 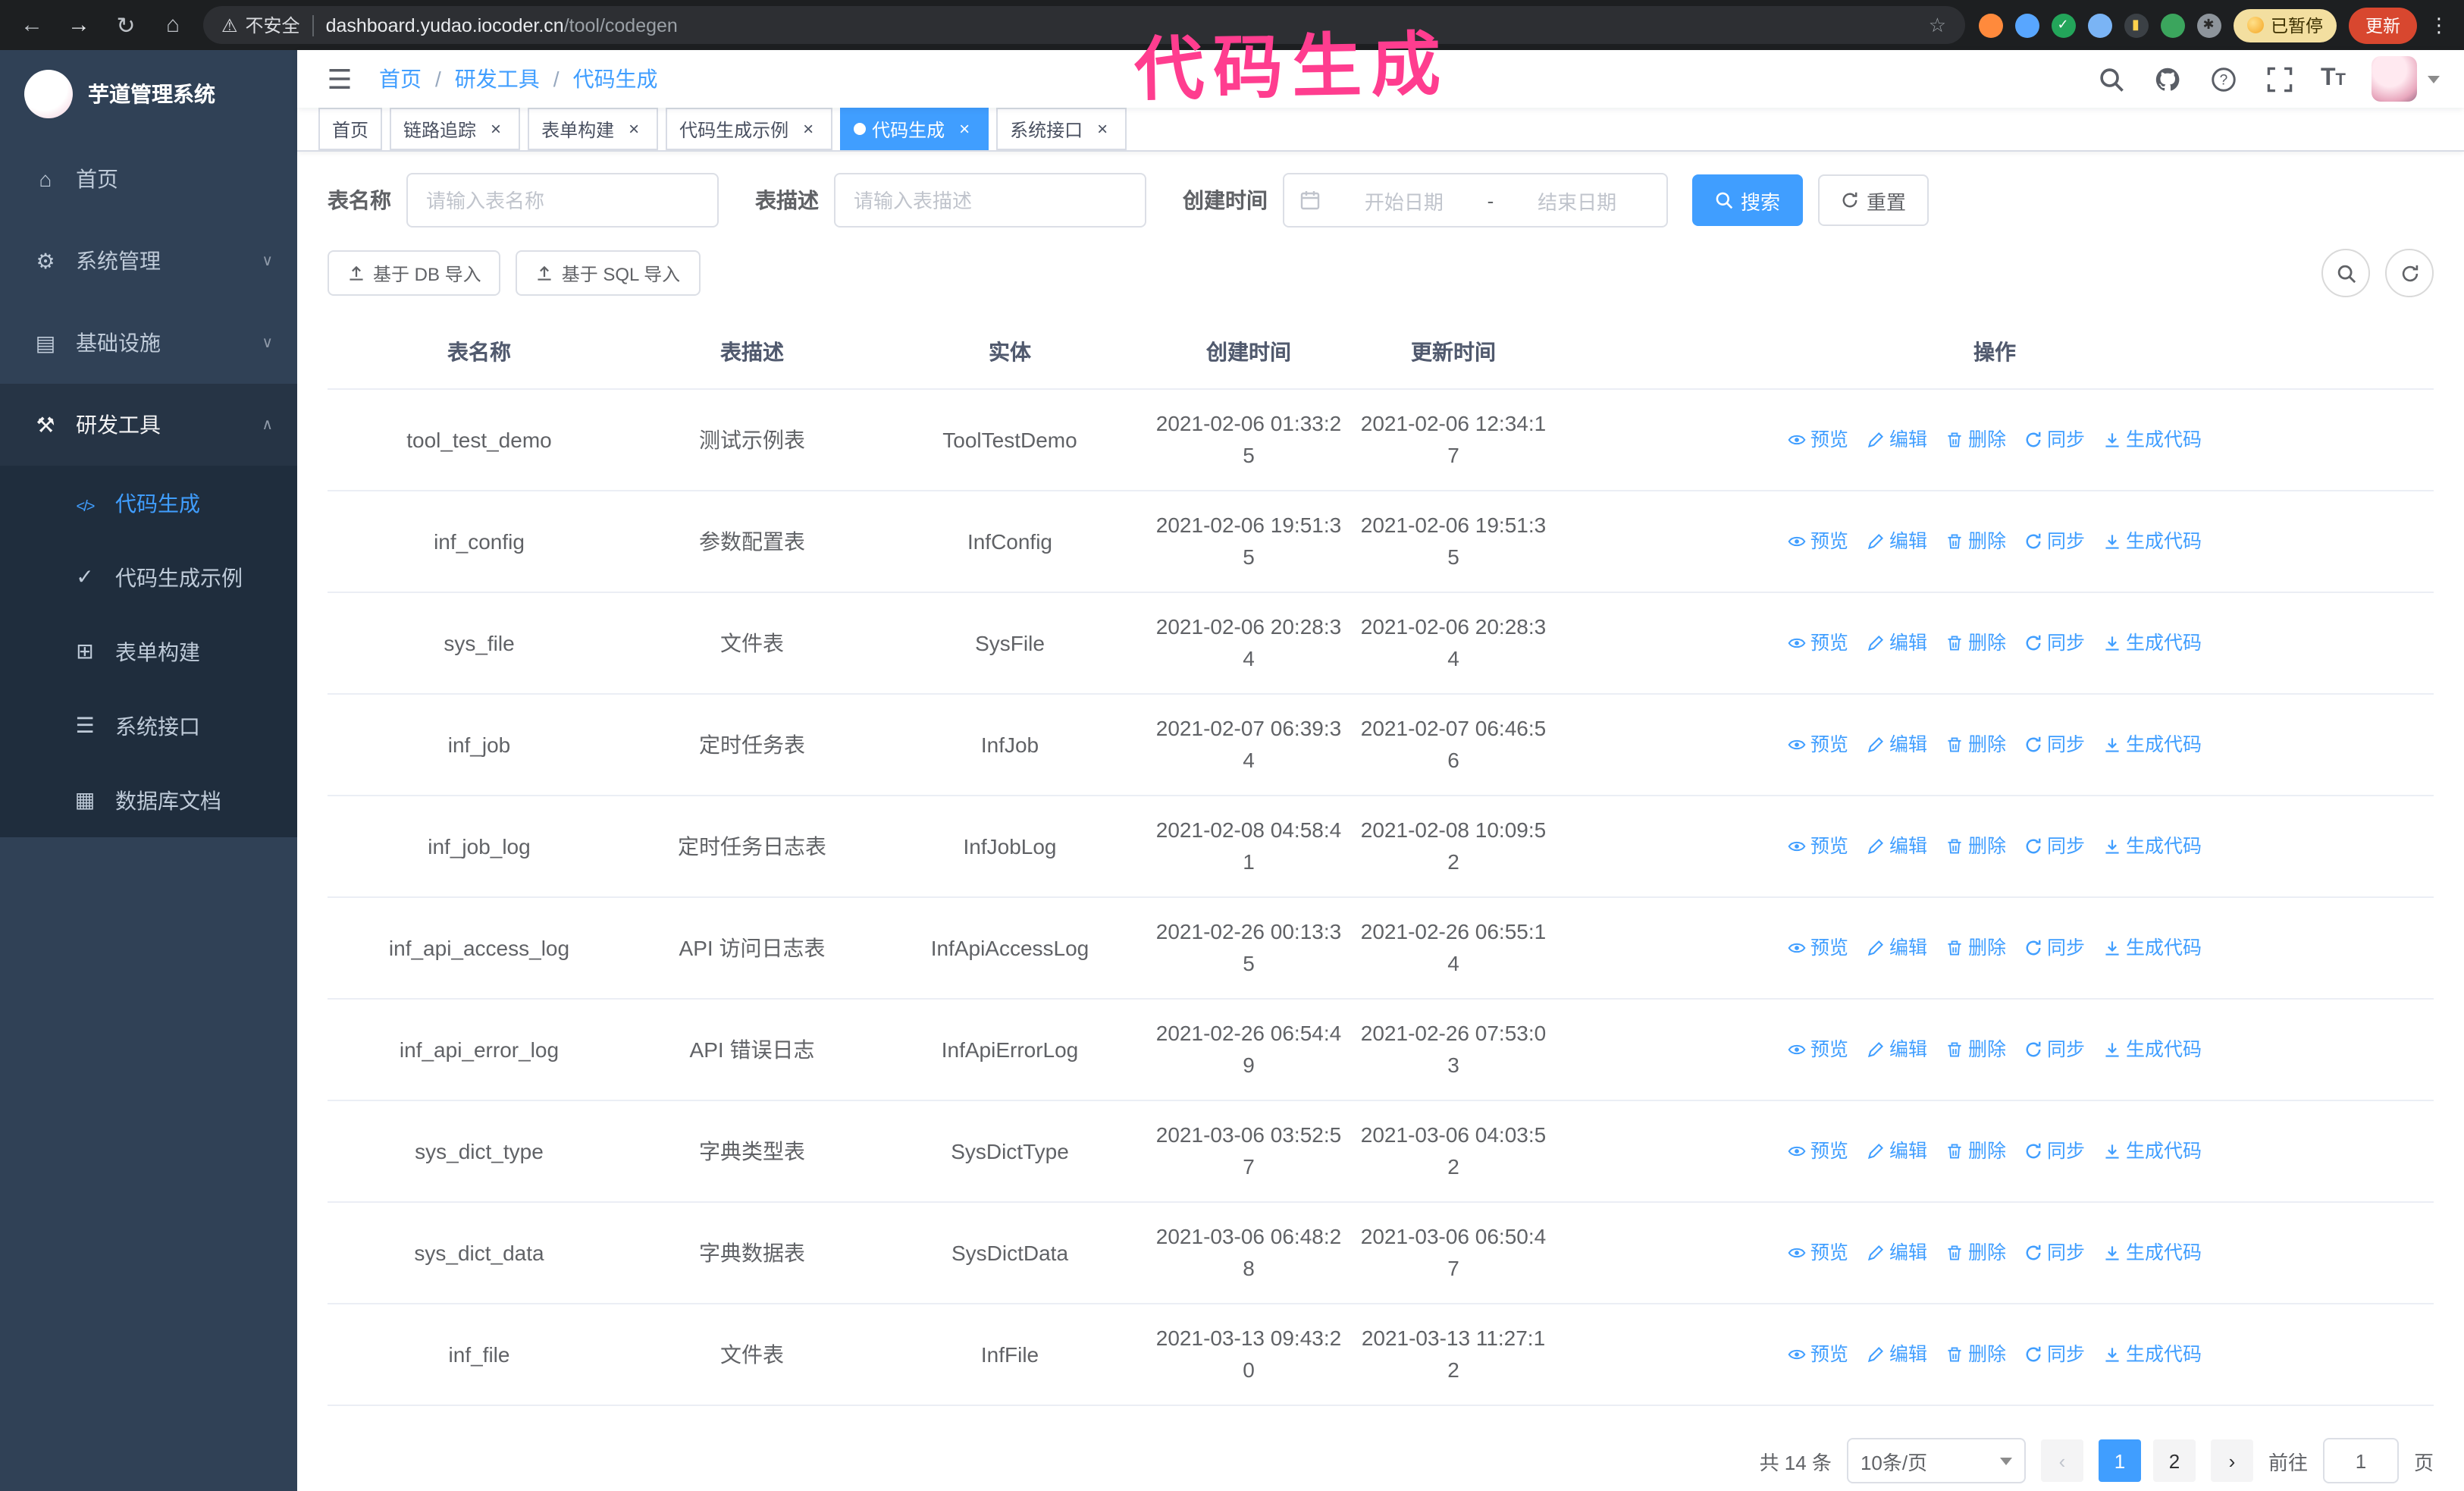 What do you see at coordinates (2172, 25) in the screenshot?
I see `leaf-extension-icon` at bounding box center [2172, 25].